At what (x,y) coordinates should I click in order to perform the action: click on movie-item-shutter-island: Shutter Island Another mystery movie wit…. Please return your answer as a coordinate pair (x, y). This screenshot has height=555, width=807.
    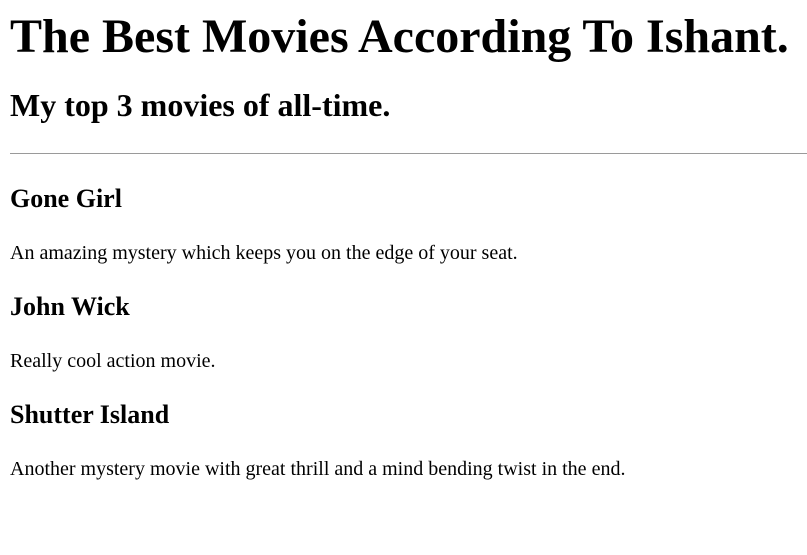
    Looking at the image, I should click on (403, 440).